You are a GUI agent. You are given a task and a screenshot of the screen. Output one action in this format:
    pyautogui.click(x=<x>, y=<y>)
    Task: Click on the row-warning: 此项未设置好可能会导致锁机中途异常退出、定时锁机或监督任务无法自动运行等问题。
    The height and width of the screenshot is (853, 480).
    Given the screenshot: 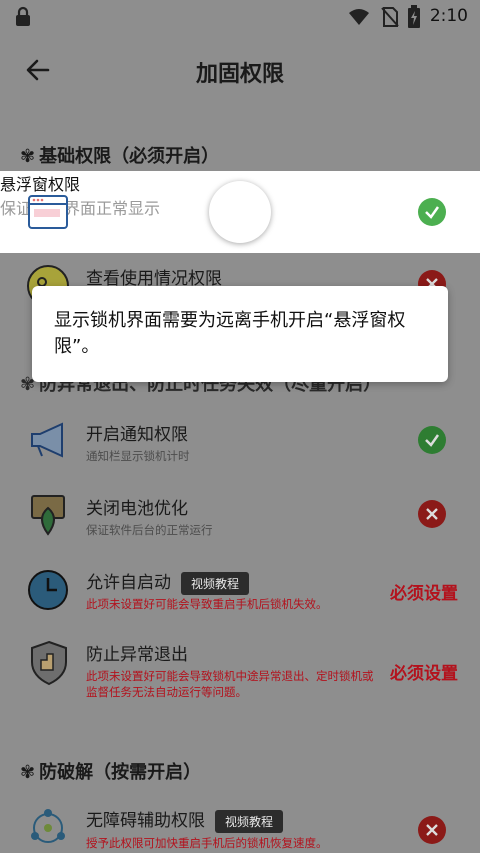 What is the action you would take?
    pyautogui.click(x=230, y=684)
    